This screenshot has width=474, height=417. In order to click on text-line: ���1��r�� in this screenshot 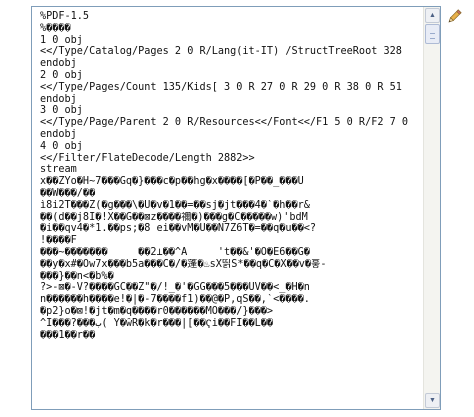, I will do `click(68, 335)`.